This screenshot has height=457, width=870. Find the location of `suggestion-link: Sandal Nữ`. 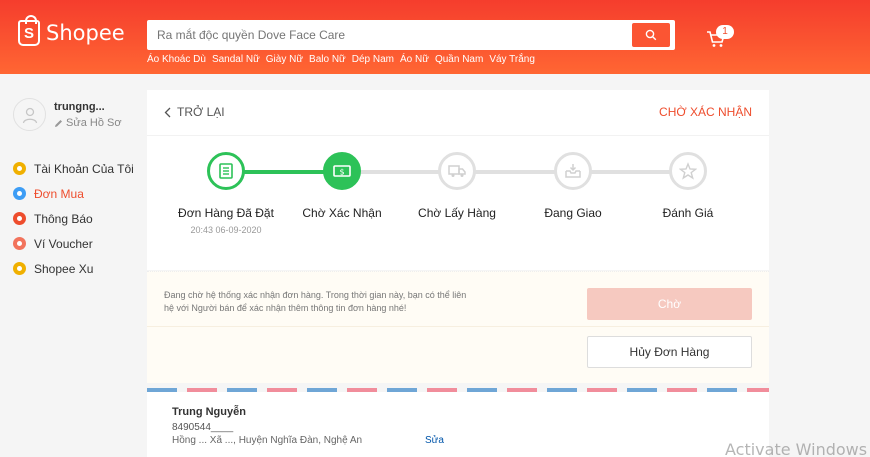

suggestion-link: Sandal Nữ is located at coordinates (236, 59).